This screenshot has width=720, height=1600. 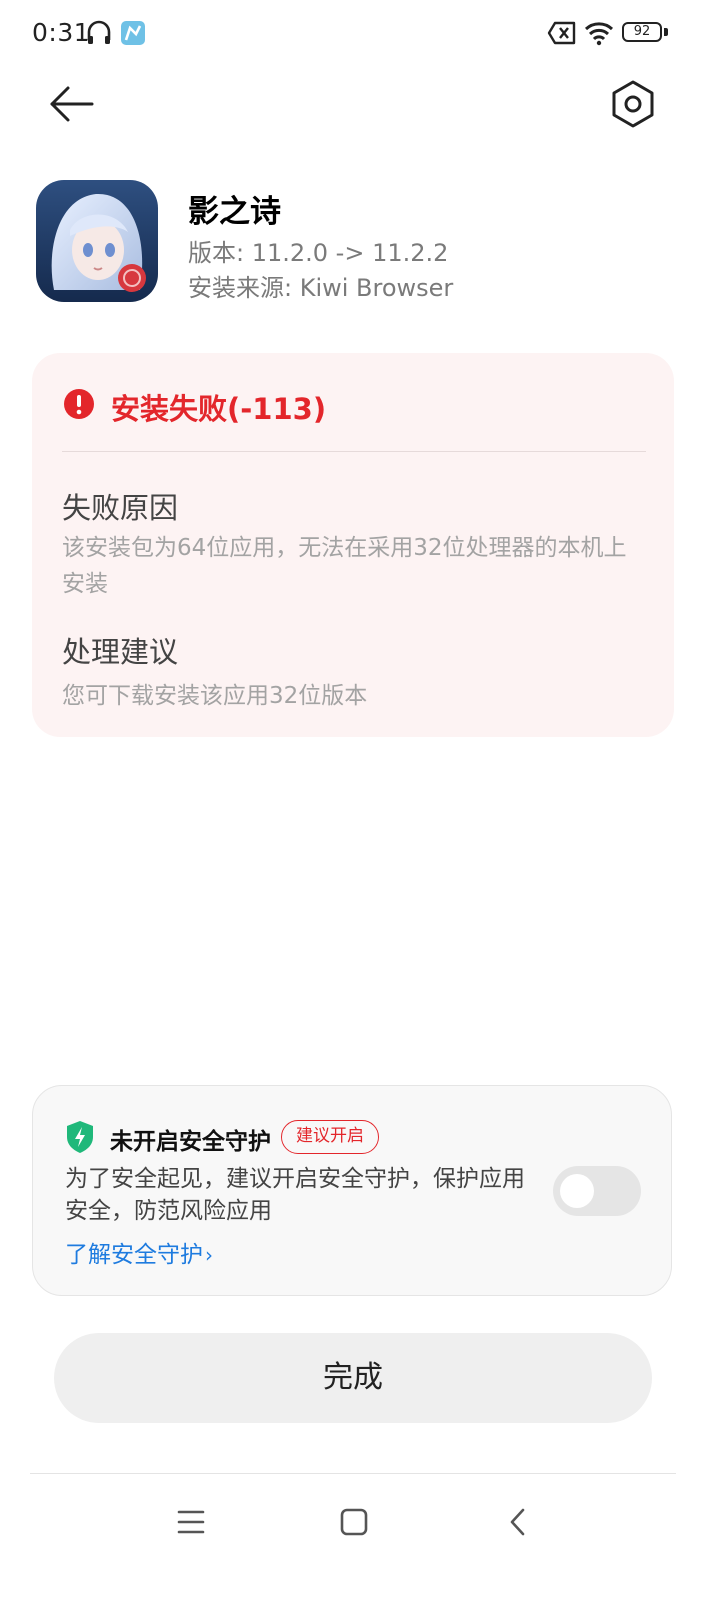 I want to click on security-toggle, so click(x=597, y=1191).